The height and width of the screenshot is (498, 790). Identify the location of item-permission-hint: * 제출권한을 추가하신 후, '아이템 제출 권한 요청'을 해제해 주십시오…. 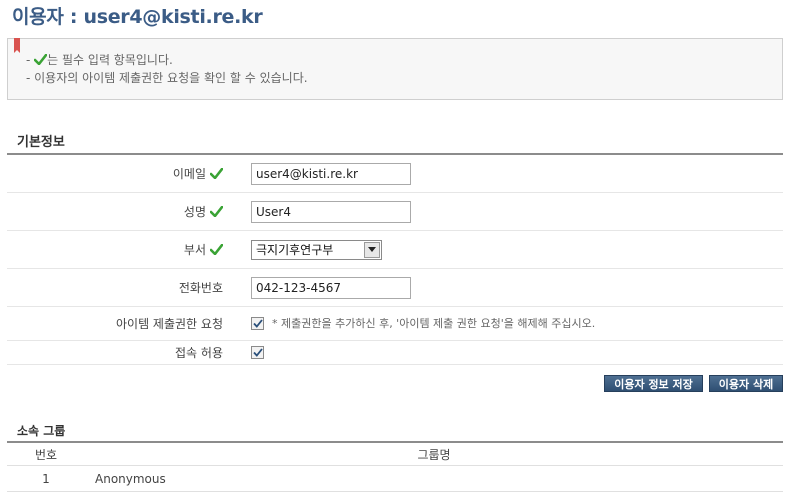
(434, 323).